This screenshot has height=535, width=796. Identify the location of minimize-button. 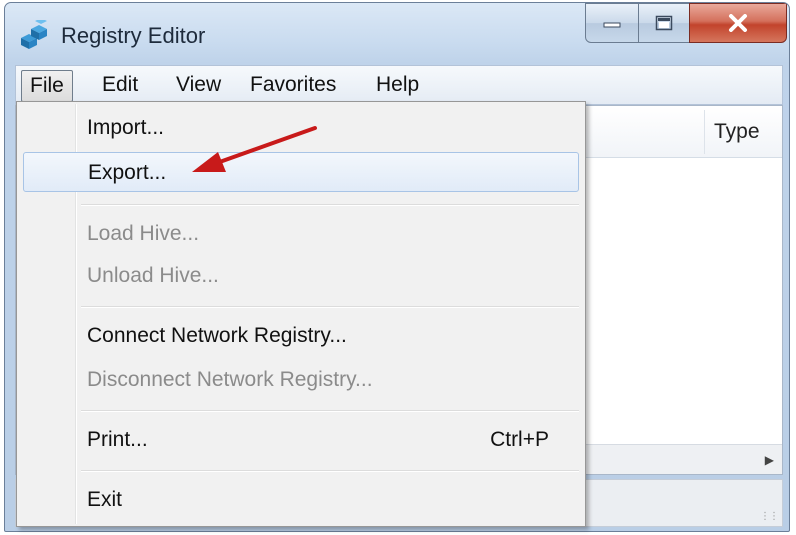
(612, 23).